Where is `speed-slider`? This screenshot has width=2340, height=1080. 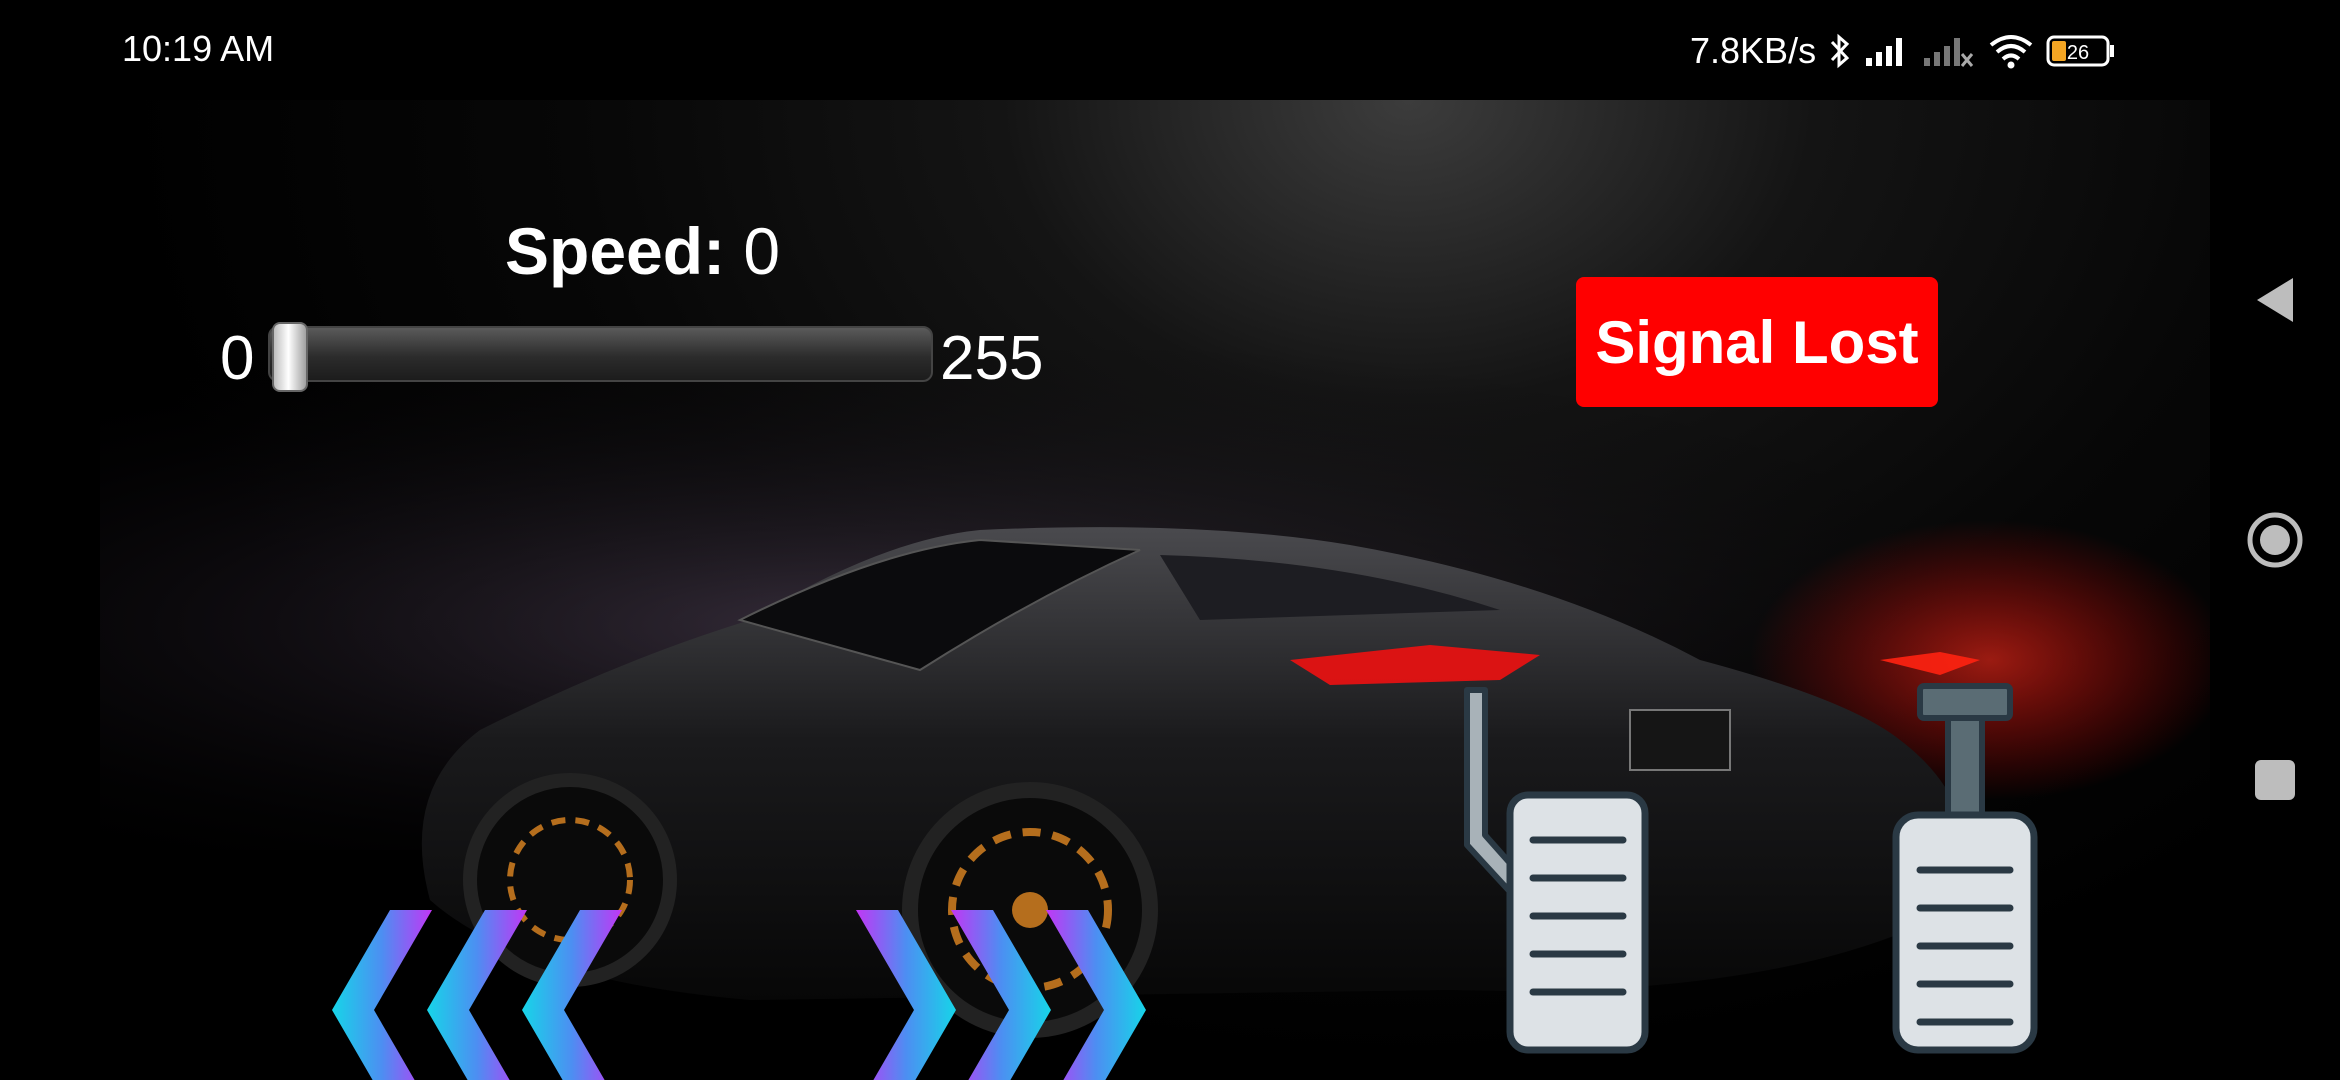 speed-slider is located at coordinates (600, 357).